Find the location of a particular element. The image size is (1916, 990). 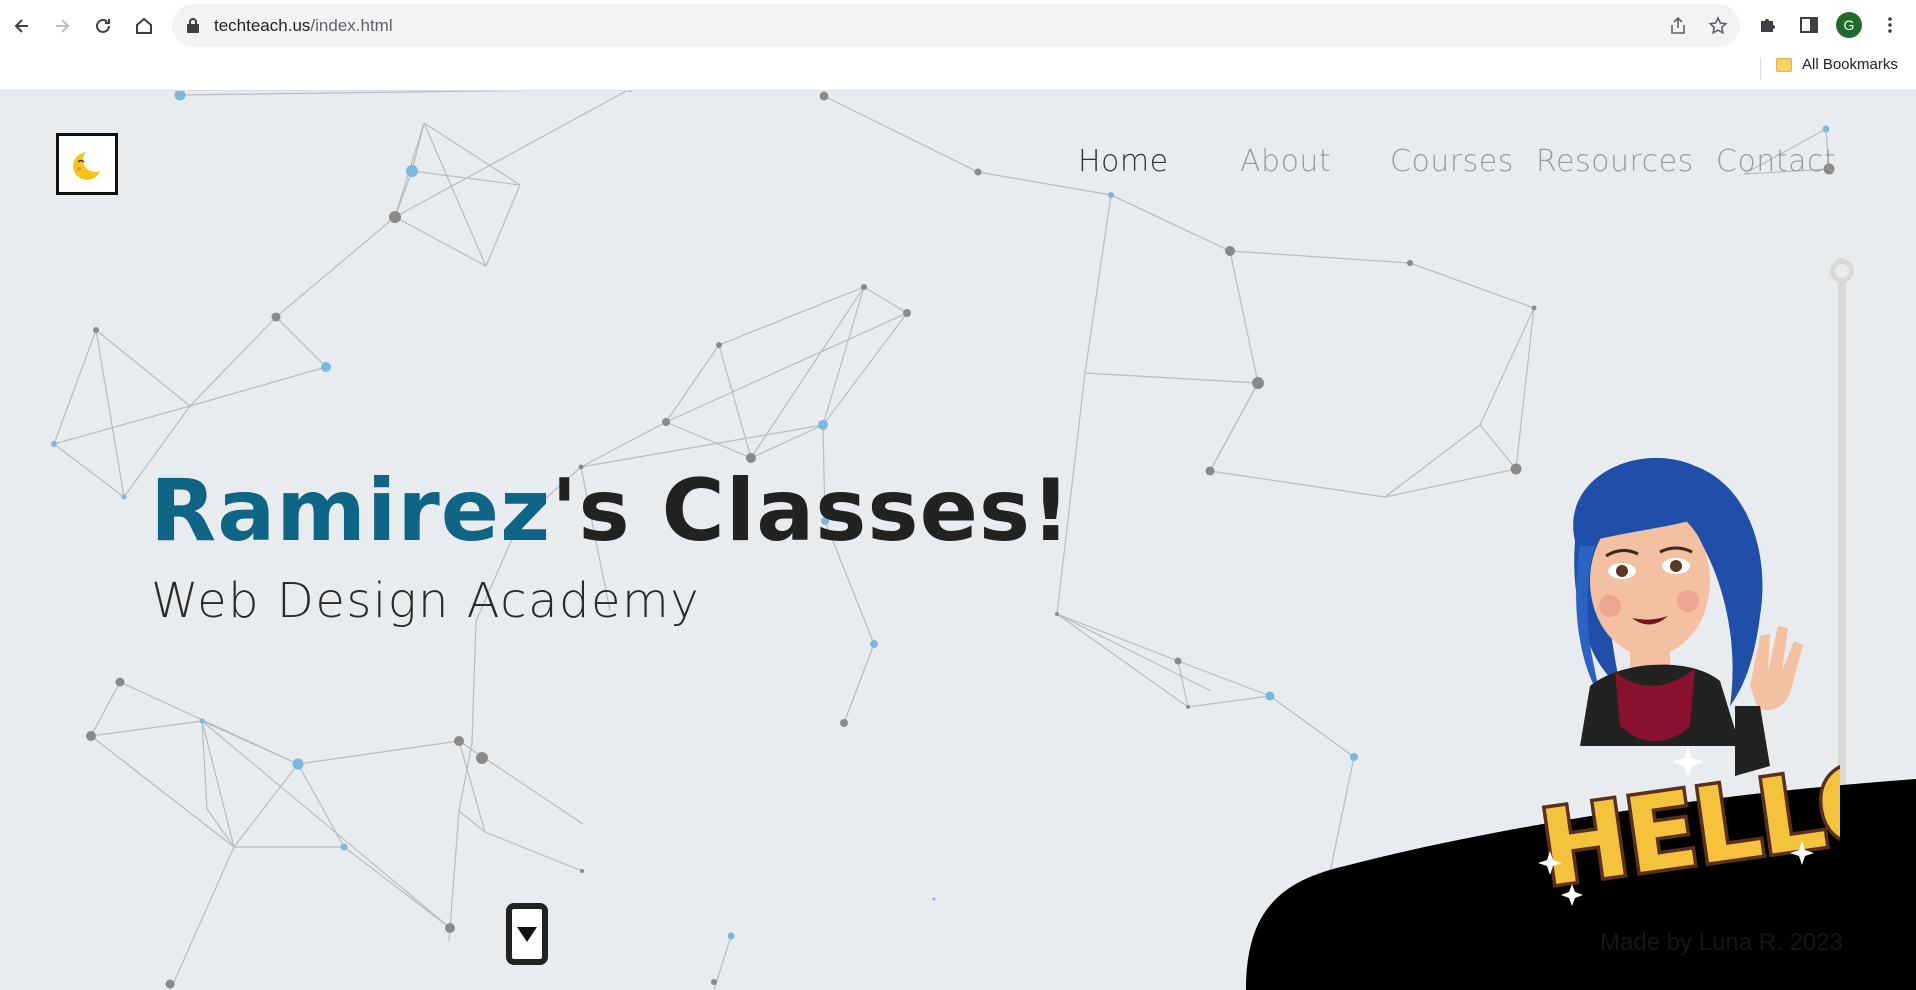

side-panel-button is located at coordinates (1809, 25).